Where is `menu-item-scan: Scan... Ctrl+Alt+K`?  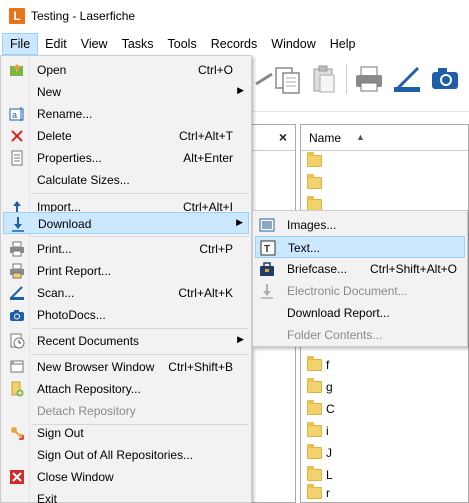 menu-item-scan: Scan... Ctrl+Alt+K is located at coordinates (126, 293).